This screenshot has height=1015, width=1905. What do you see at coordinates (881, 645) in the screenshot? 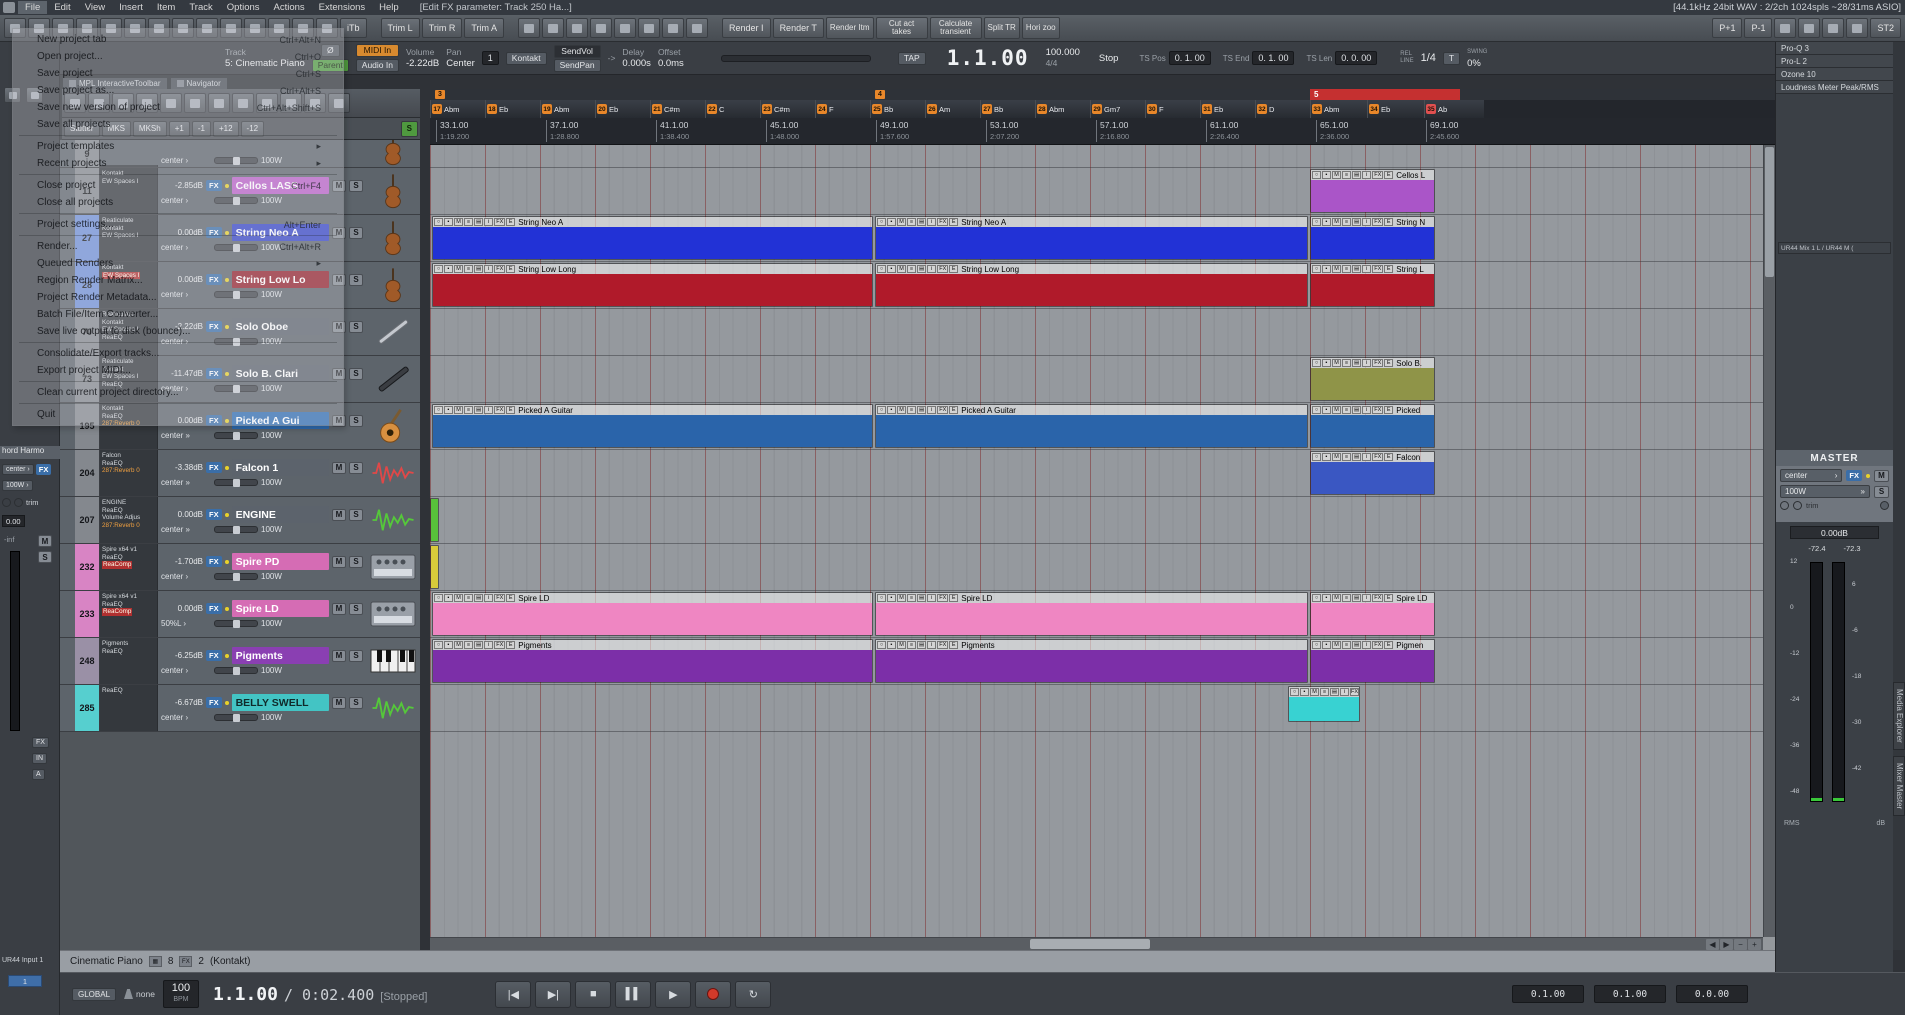
I see `clock-icon: ○` at bounding box center [881, 645].